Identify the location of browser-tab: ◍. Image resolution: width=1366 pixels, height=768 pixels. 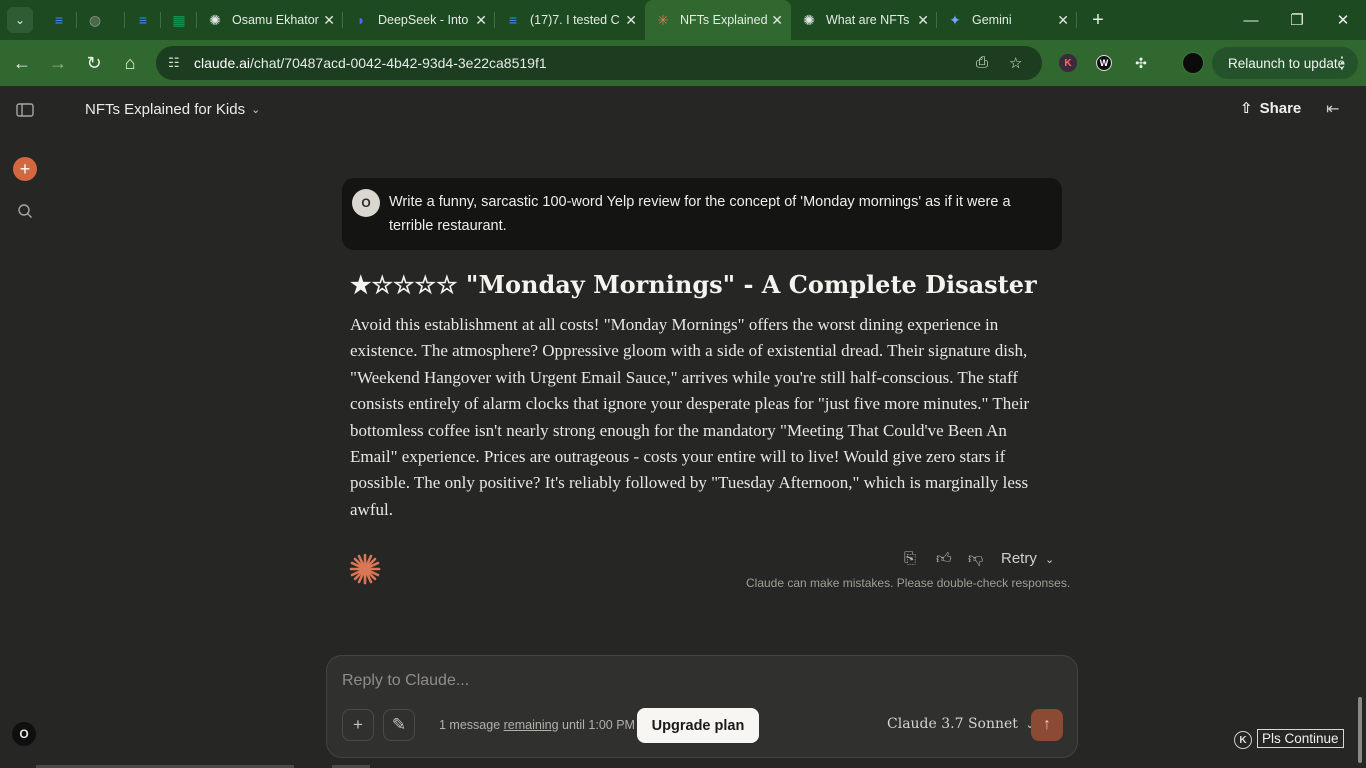
(101, 20).